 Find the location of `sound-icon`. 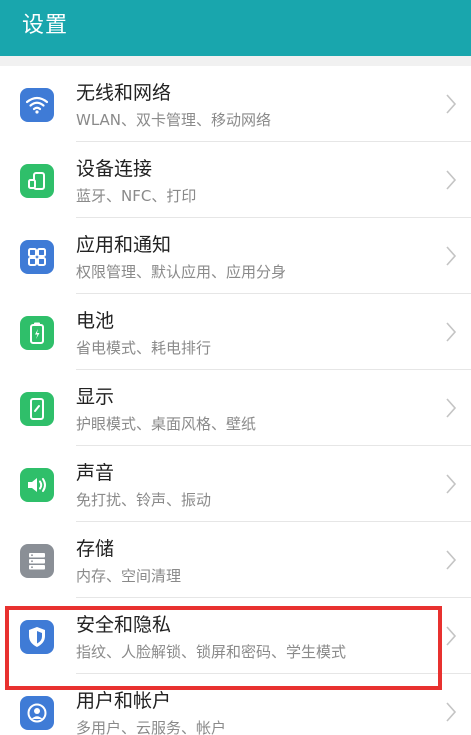

sound-icon is located at coordinates (37, 485).